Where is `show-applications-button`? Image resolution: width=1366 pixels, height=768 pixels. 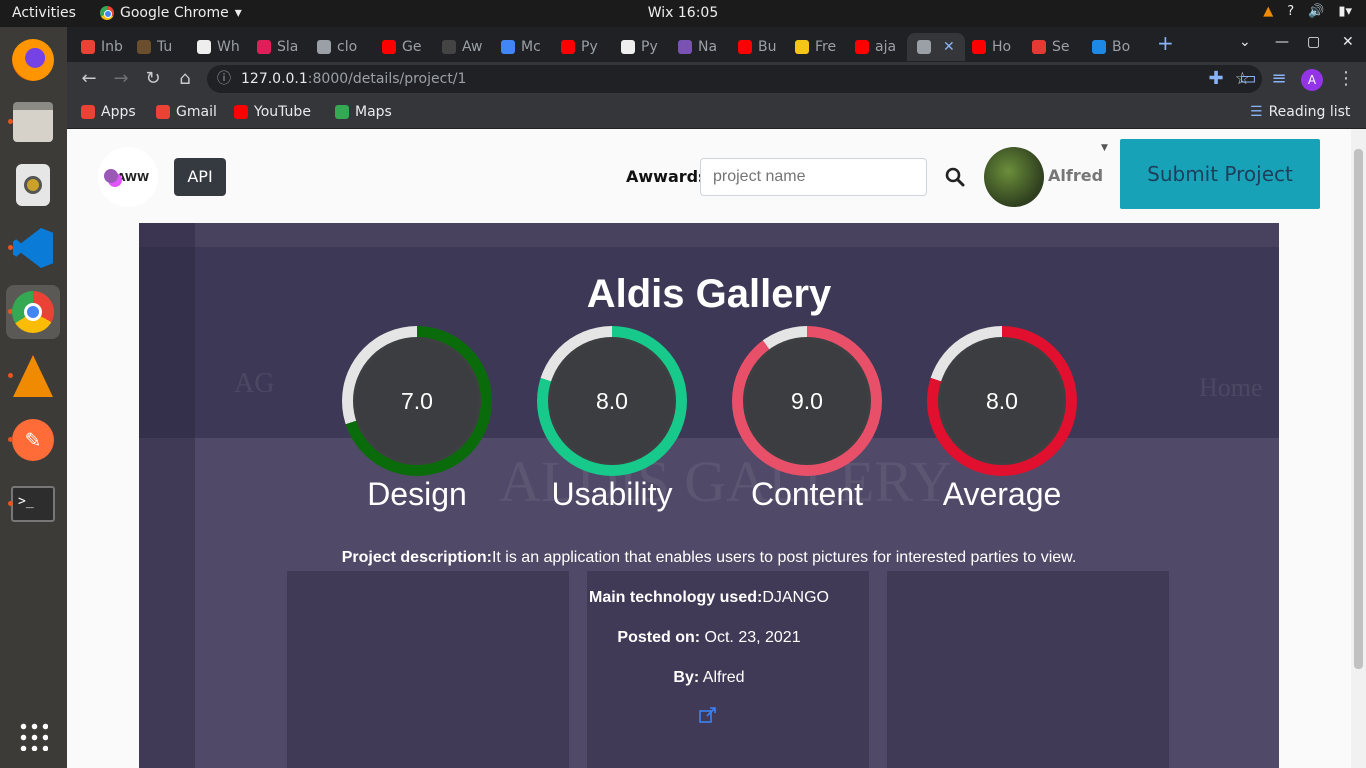
show-applications-button is located at coordinates (33, 736).